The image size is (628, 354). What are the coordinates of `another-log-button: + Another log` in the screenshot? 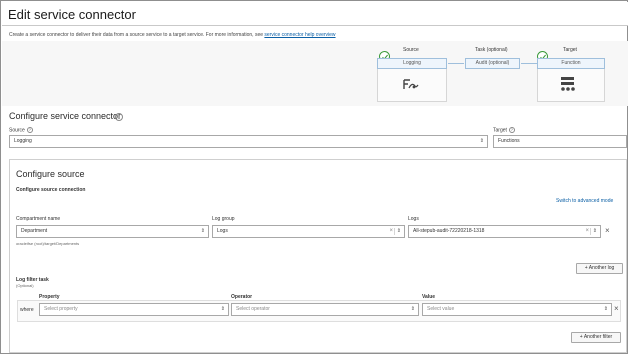 It's located at (599, 268).